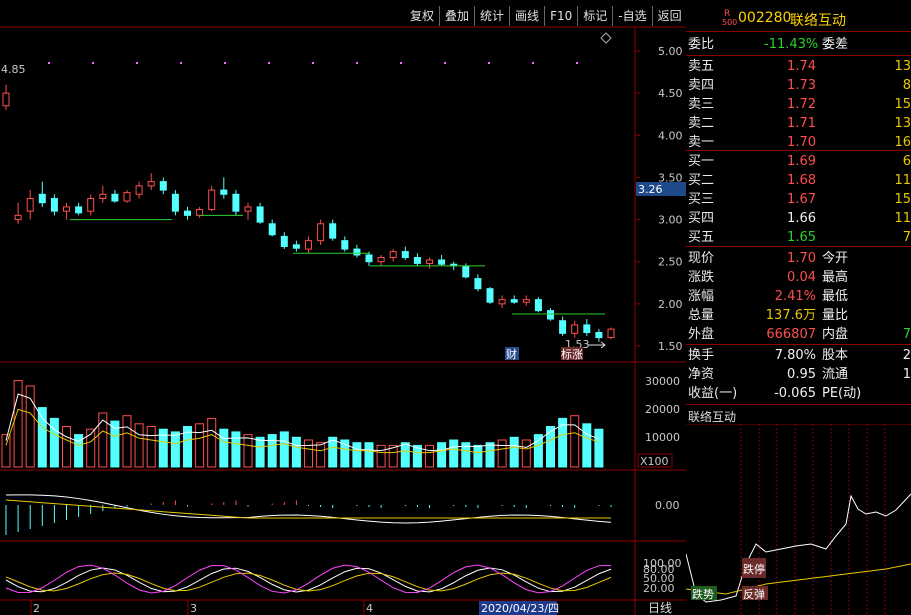  I want to click on sell-2-price: 1.71, so click(801, 123).